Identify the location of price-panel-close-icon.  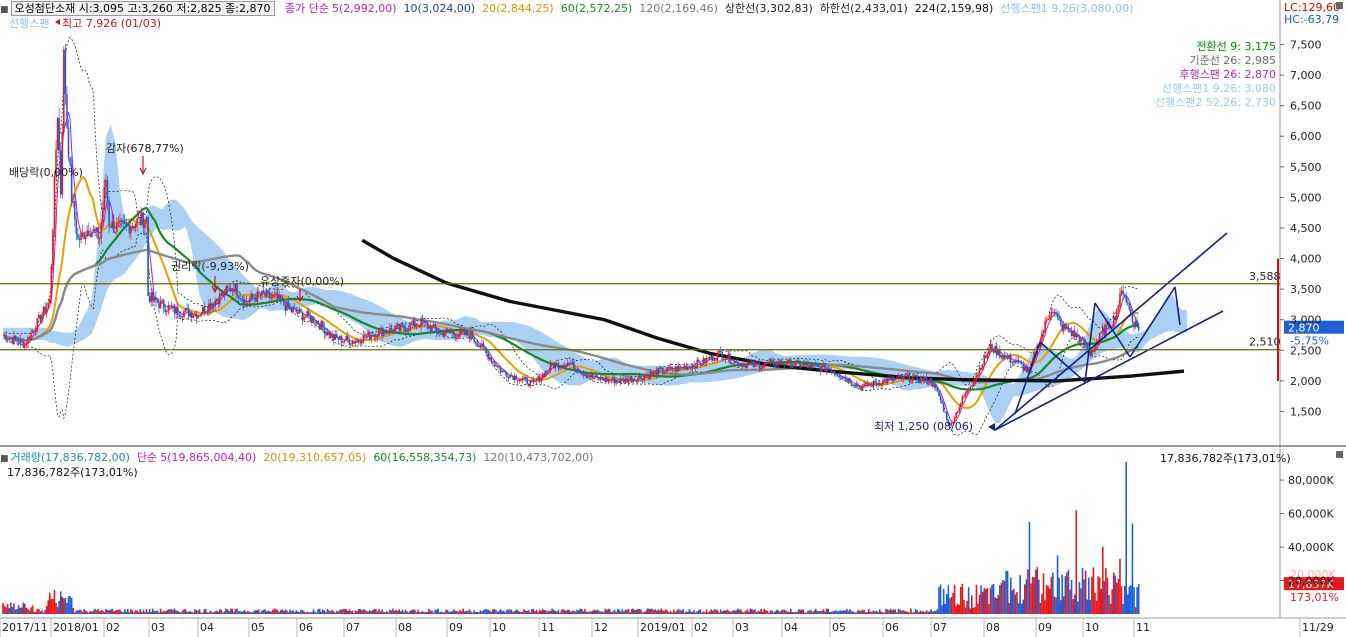
(1339, 5).